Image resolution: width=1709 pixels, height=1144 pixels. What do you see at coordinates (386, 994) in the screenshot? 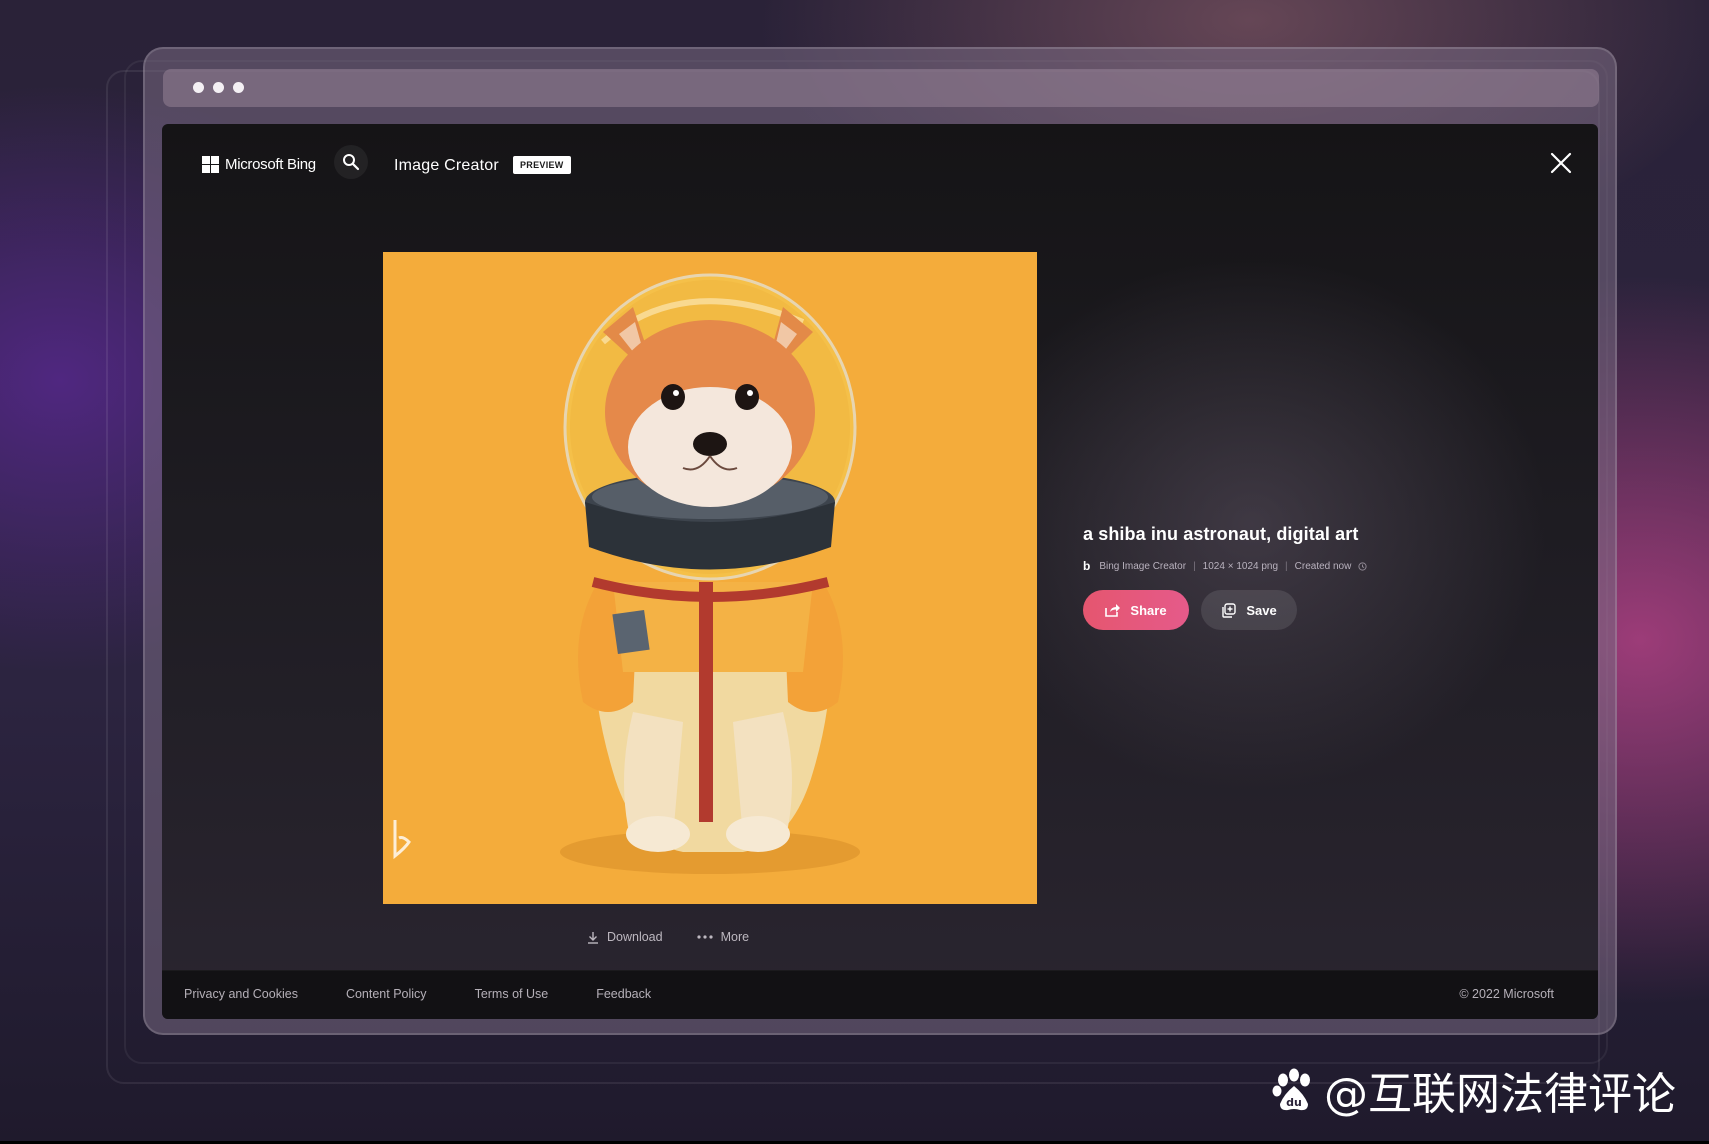
I see `footer-link-content-policy: Content Policy` at bounding box center [386, 994].